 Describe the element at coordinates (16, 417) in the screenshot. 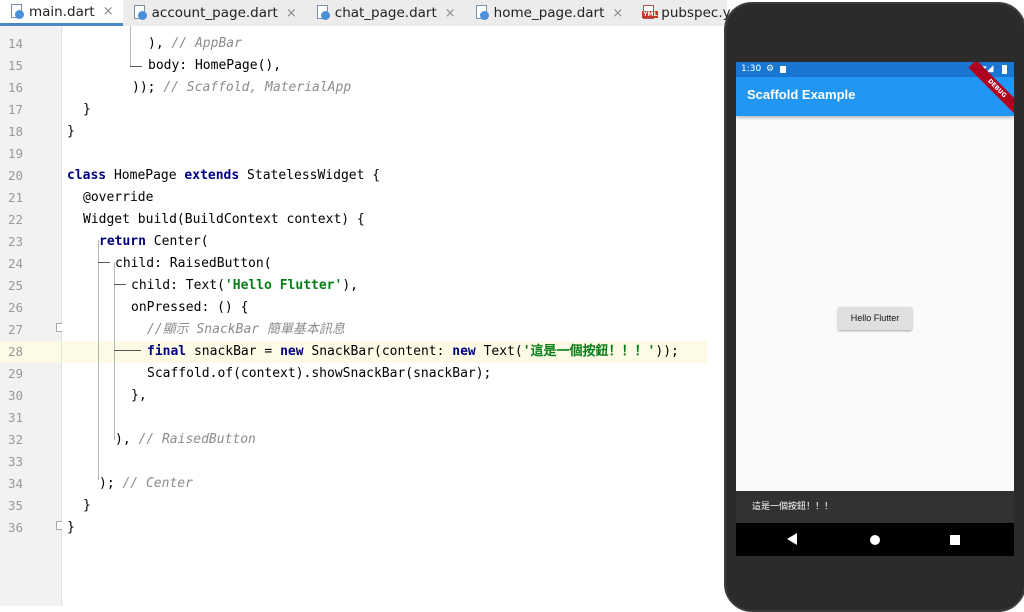

I see `line-number: 31` at that location.